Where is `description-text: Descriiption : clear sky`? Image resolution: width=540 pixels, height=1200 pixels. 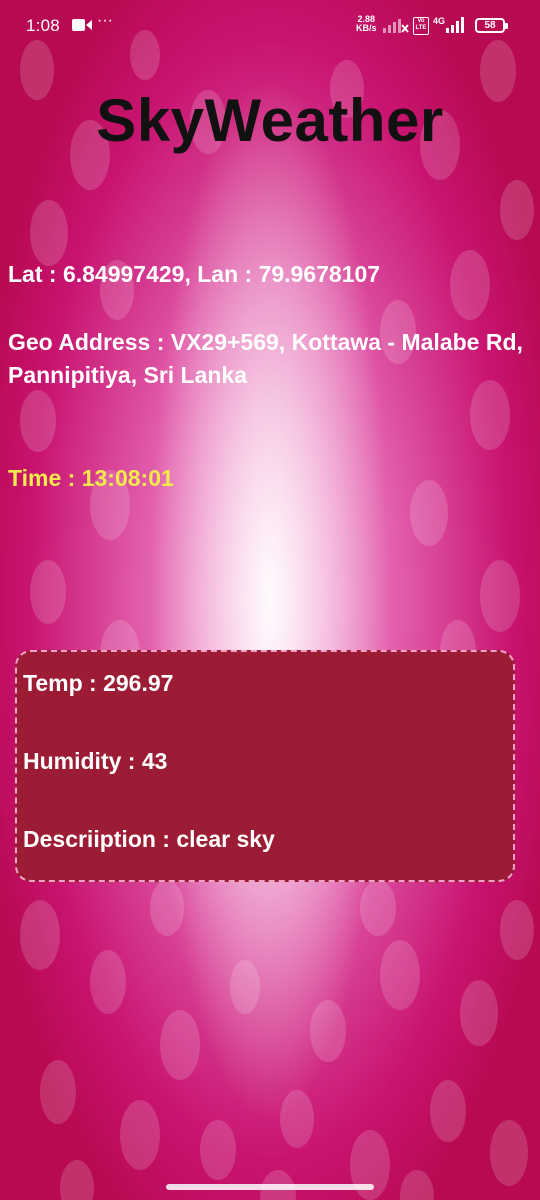
description-text: Descriiption : clear sky is located at coordinates (149, 839).